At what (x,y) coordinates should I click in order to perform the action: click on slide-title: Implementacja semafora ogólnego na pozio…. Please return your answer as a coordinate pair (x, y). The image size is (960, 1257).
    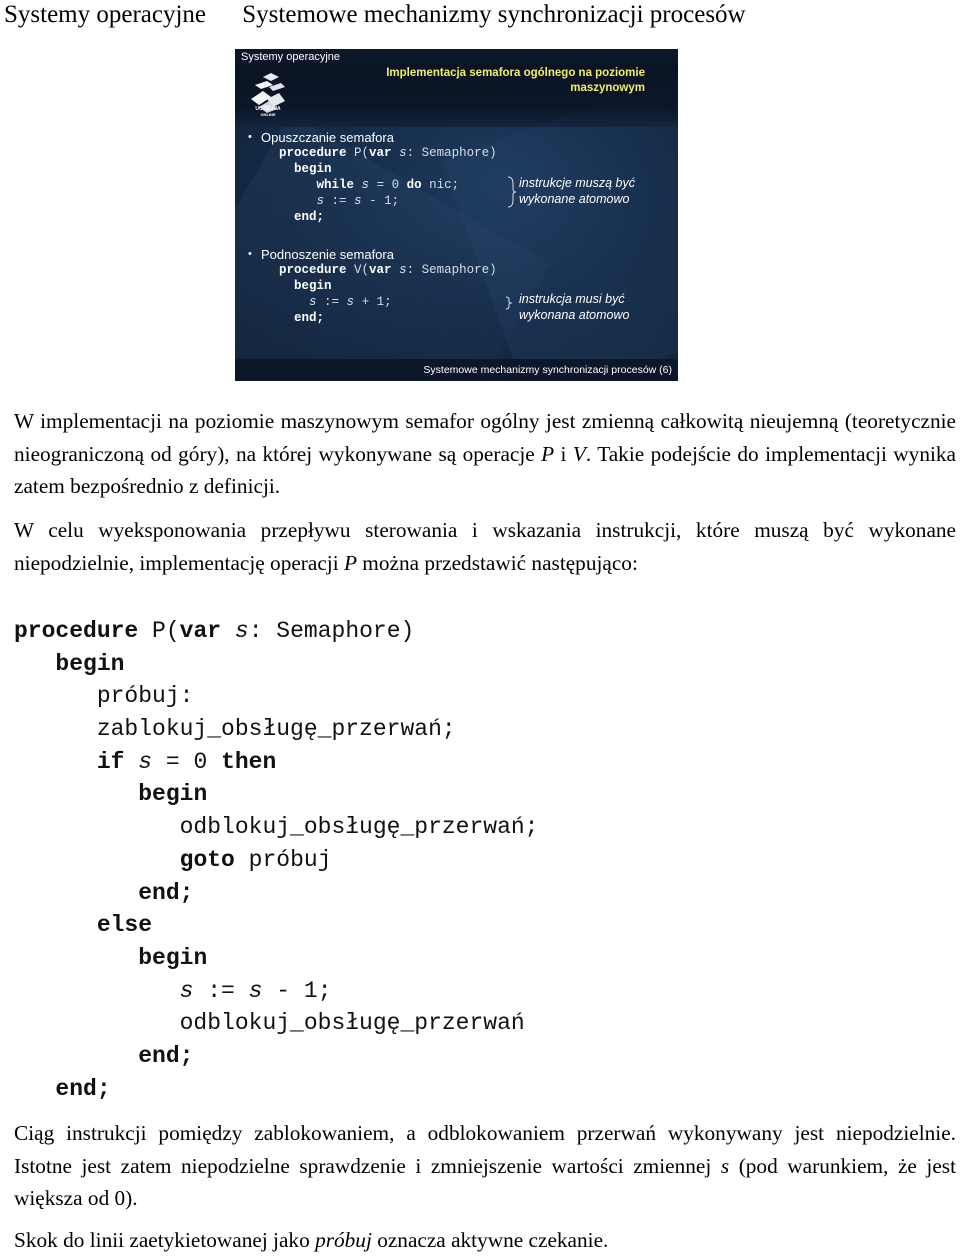
    Looking at the image, I should click on (485, 81).